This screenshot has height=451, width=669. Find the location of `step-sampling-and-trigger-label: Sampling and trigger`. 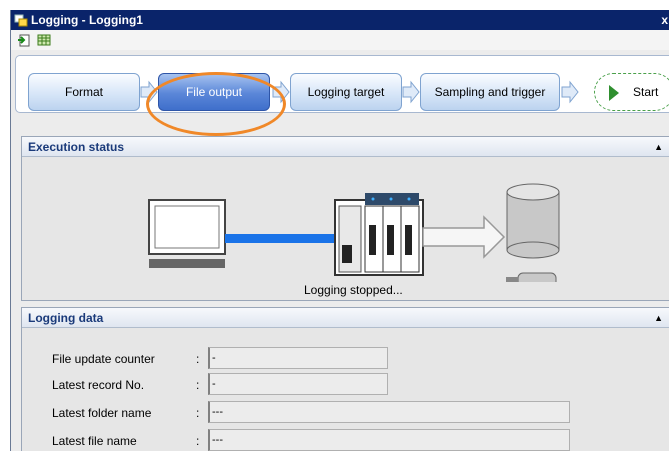

step-sampling-and-trigger-label: Sampling and trigger is located at coordinates (490, 92).